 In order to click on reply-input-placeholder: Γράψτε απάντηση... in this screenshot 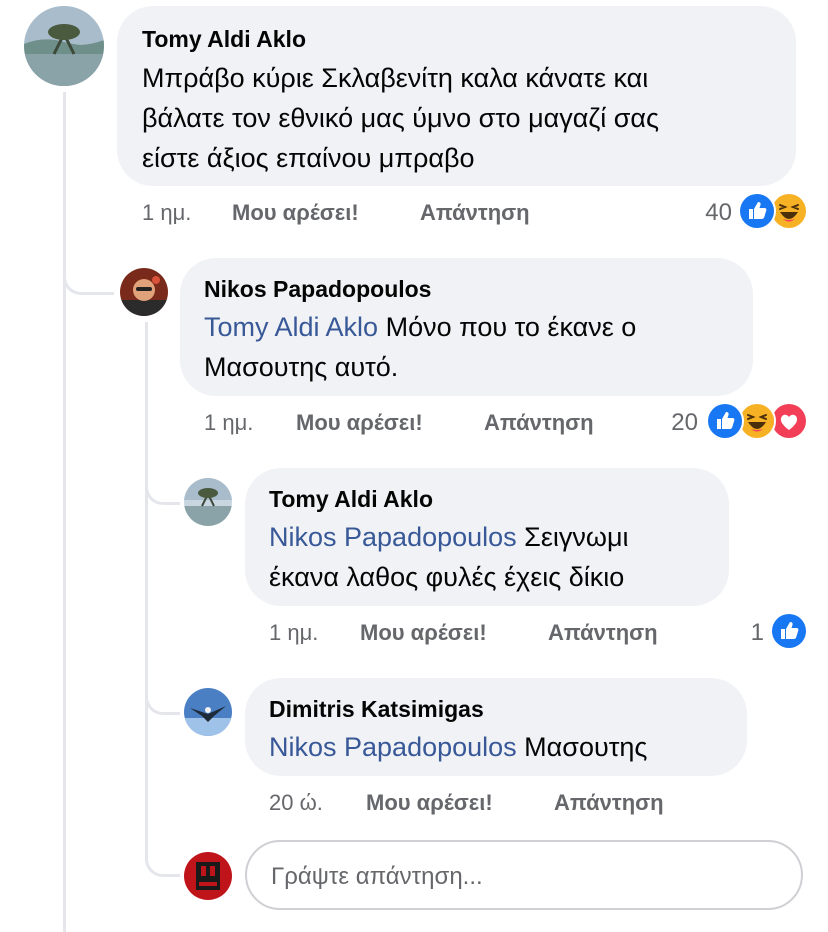, I will do `click(377, 876)`.